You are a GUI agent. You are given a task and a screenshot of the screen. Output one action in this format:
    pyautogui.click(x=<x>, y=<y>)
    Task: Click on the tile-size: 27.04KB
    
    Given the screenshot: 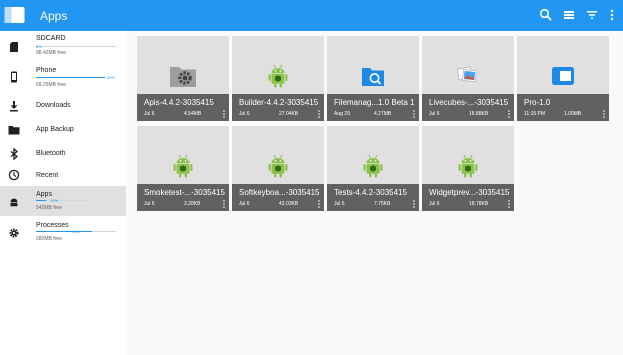 What is the action you would take?
    pyautogui.click(x=289, y=114)
    